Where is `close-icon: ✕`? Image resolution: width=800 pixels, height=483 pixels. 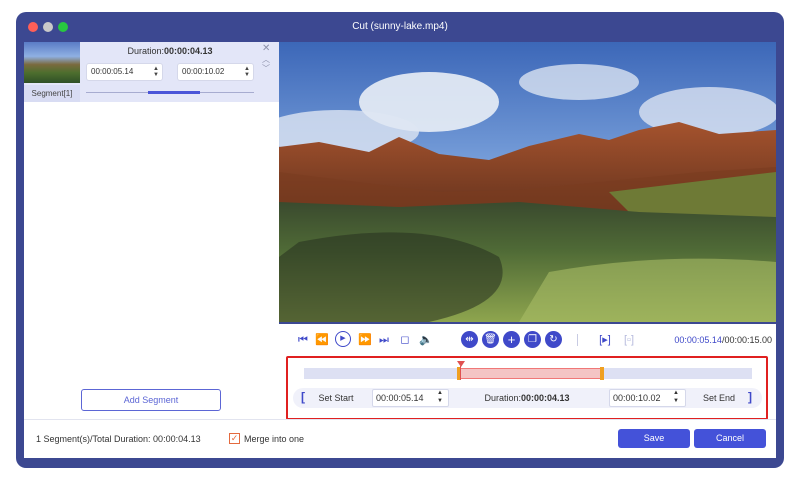
close-icon: ✕ is located at coordinates (266, 49).